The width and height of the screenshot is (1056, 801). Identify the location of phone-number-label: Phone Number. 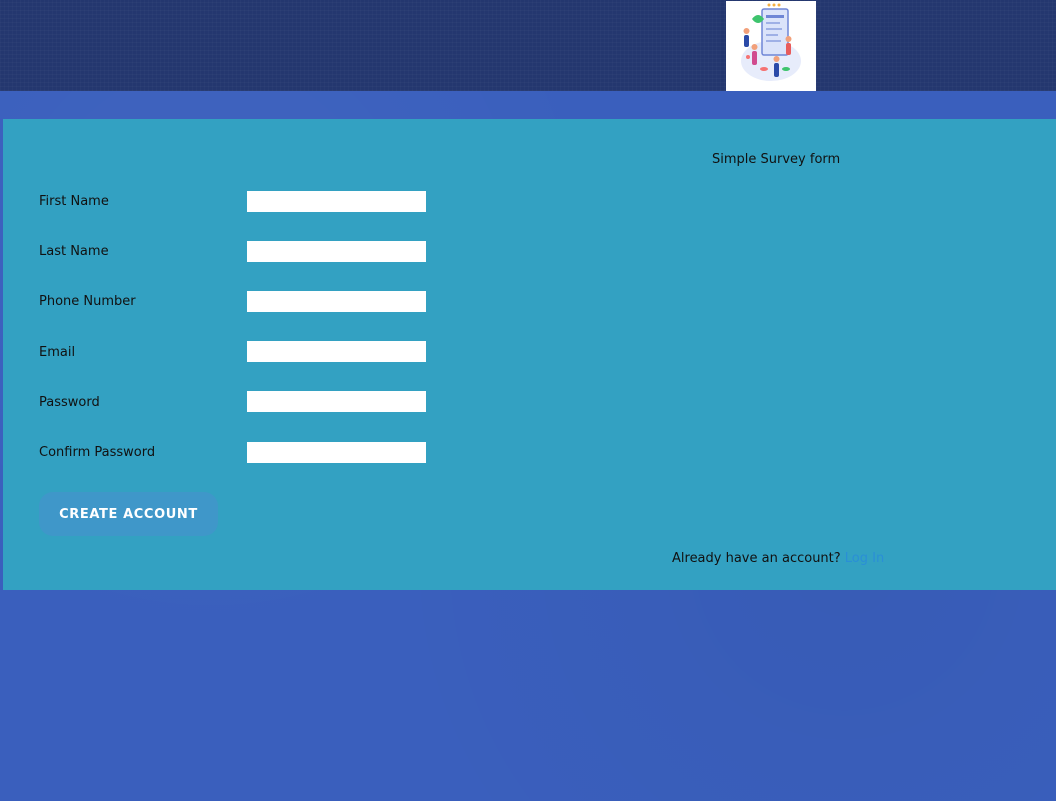
(87, 301).